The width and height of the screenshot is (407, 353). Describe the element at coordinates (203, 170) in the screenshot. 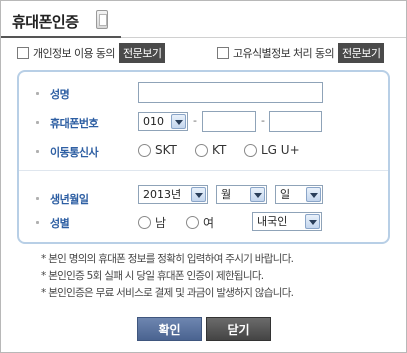

I see `form-divider` at that location.